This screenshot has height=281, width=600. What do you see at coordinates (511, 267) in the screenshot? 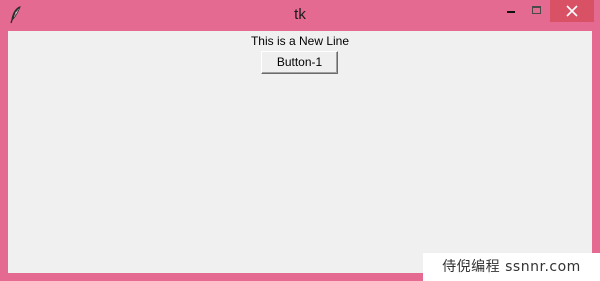
I see `watermark-text: 侍倪编程 ssnnr.com` at bounding box center [511, 267].